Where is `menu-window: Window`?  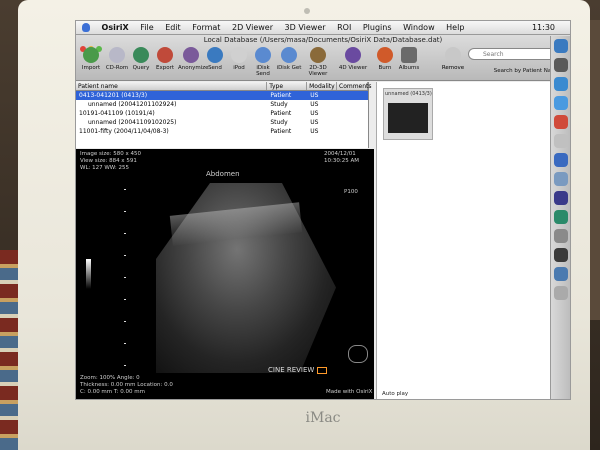
menu-window: Window is located at coordinates (419, 27).